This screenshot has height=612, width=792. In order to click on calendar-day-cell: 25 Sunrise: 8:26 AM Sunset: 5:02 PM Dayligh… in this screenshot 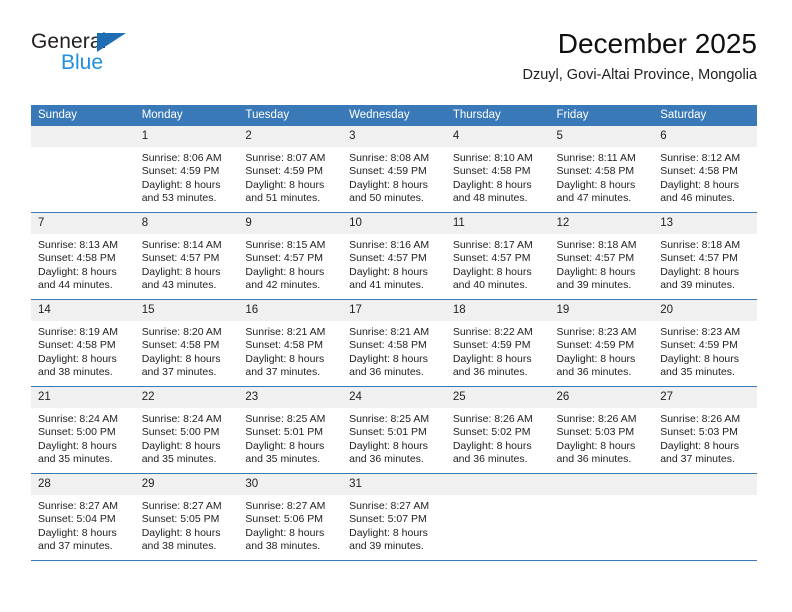, I will do `click(497, 430)`.